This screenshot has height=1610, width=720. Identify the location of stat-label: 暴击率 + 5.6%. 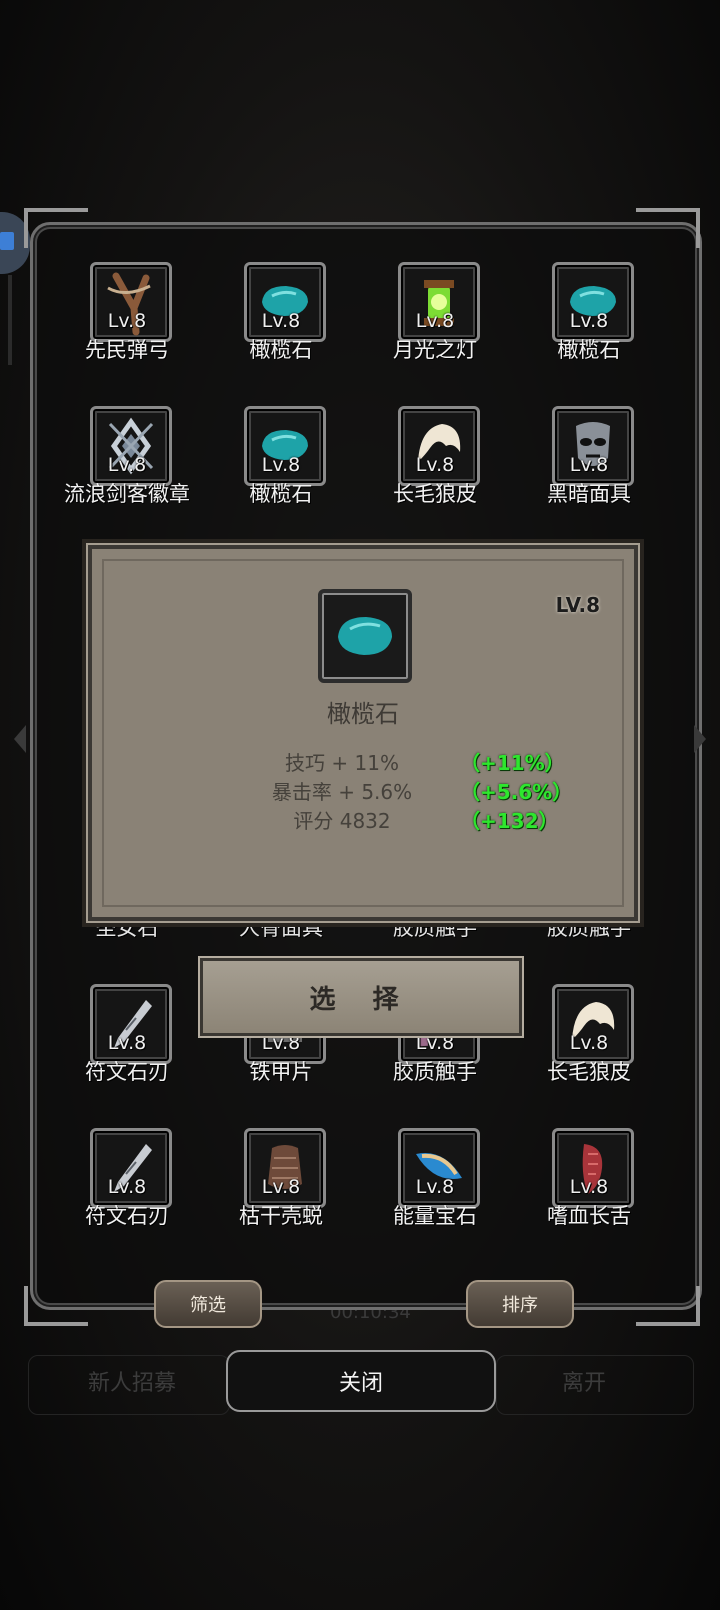
(342, 792).